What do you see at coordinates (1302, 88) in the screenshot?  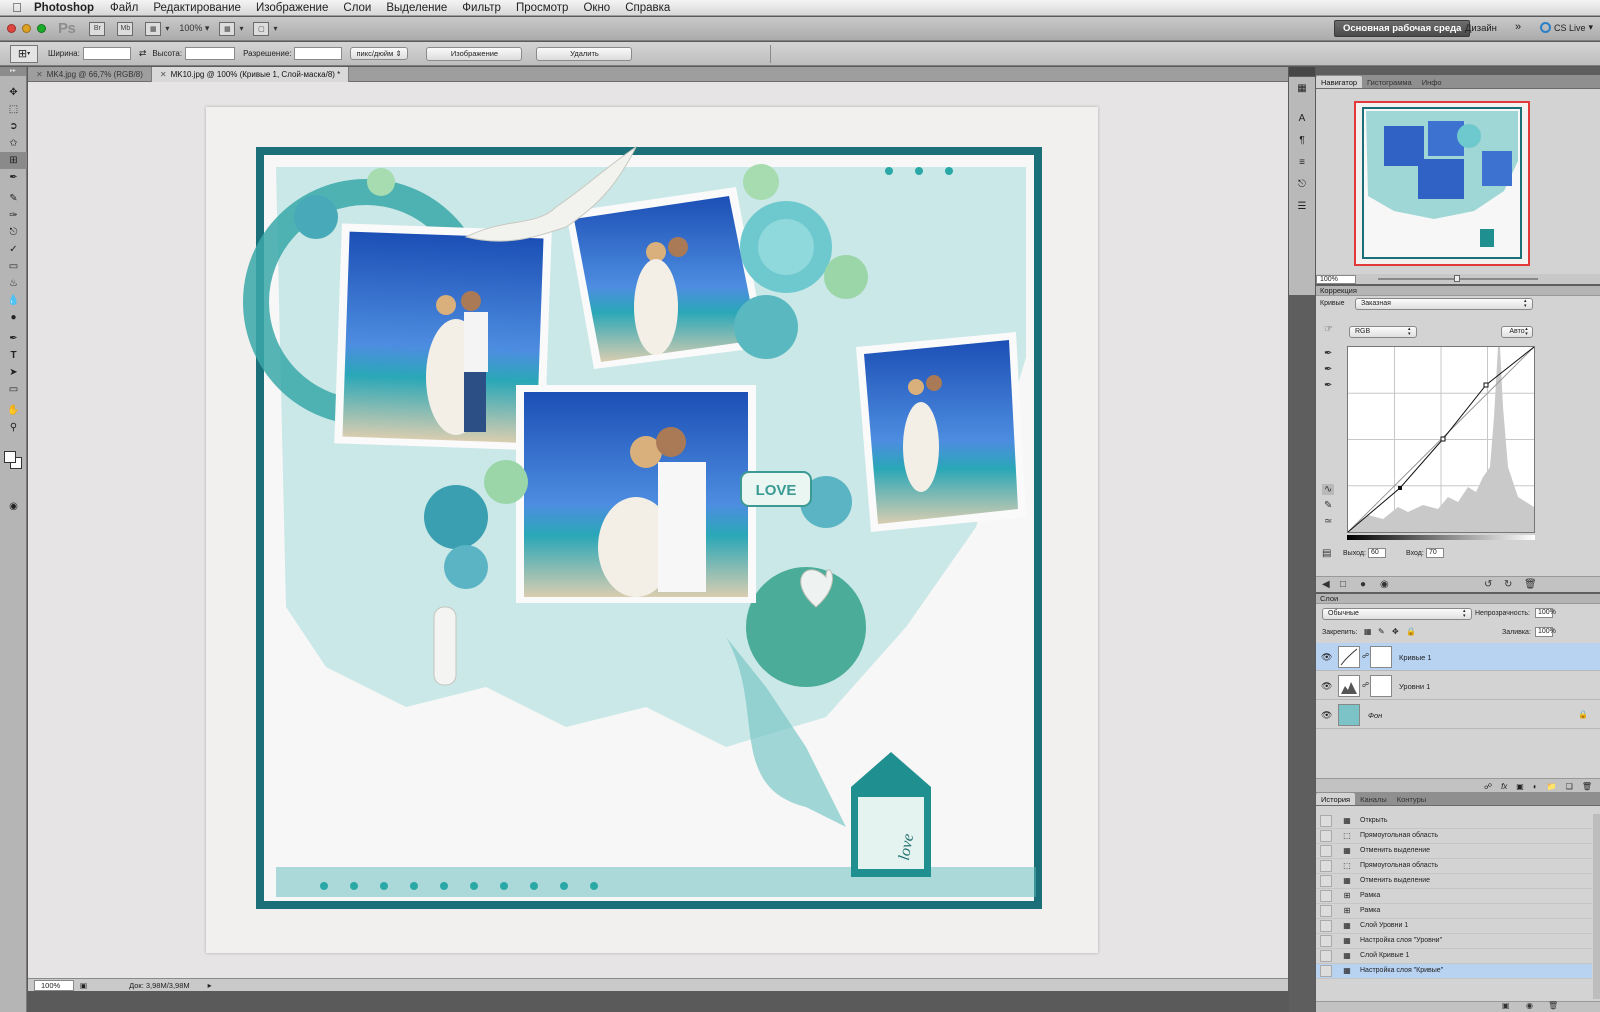 I see `minibridge-panel-icon: ▦` at bounding box center [1302, 88].